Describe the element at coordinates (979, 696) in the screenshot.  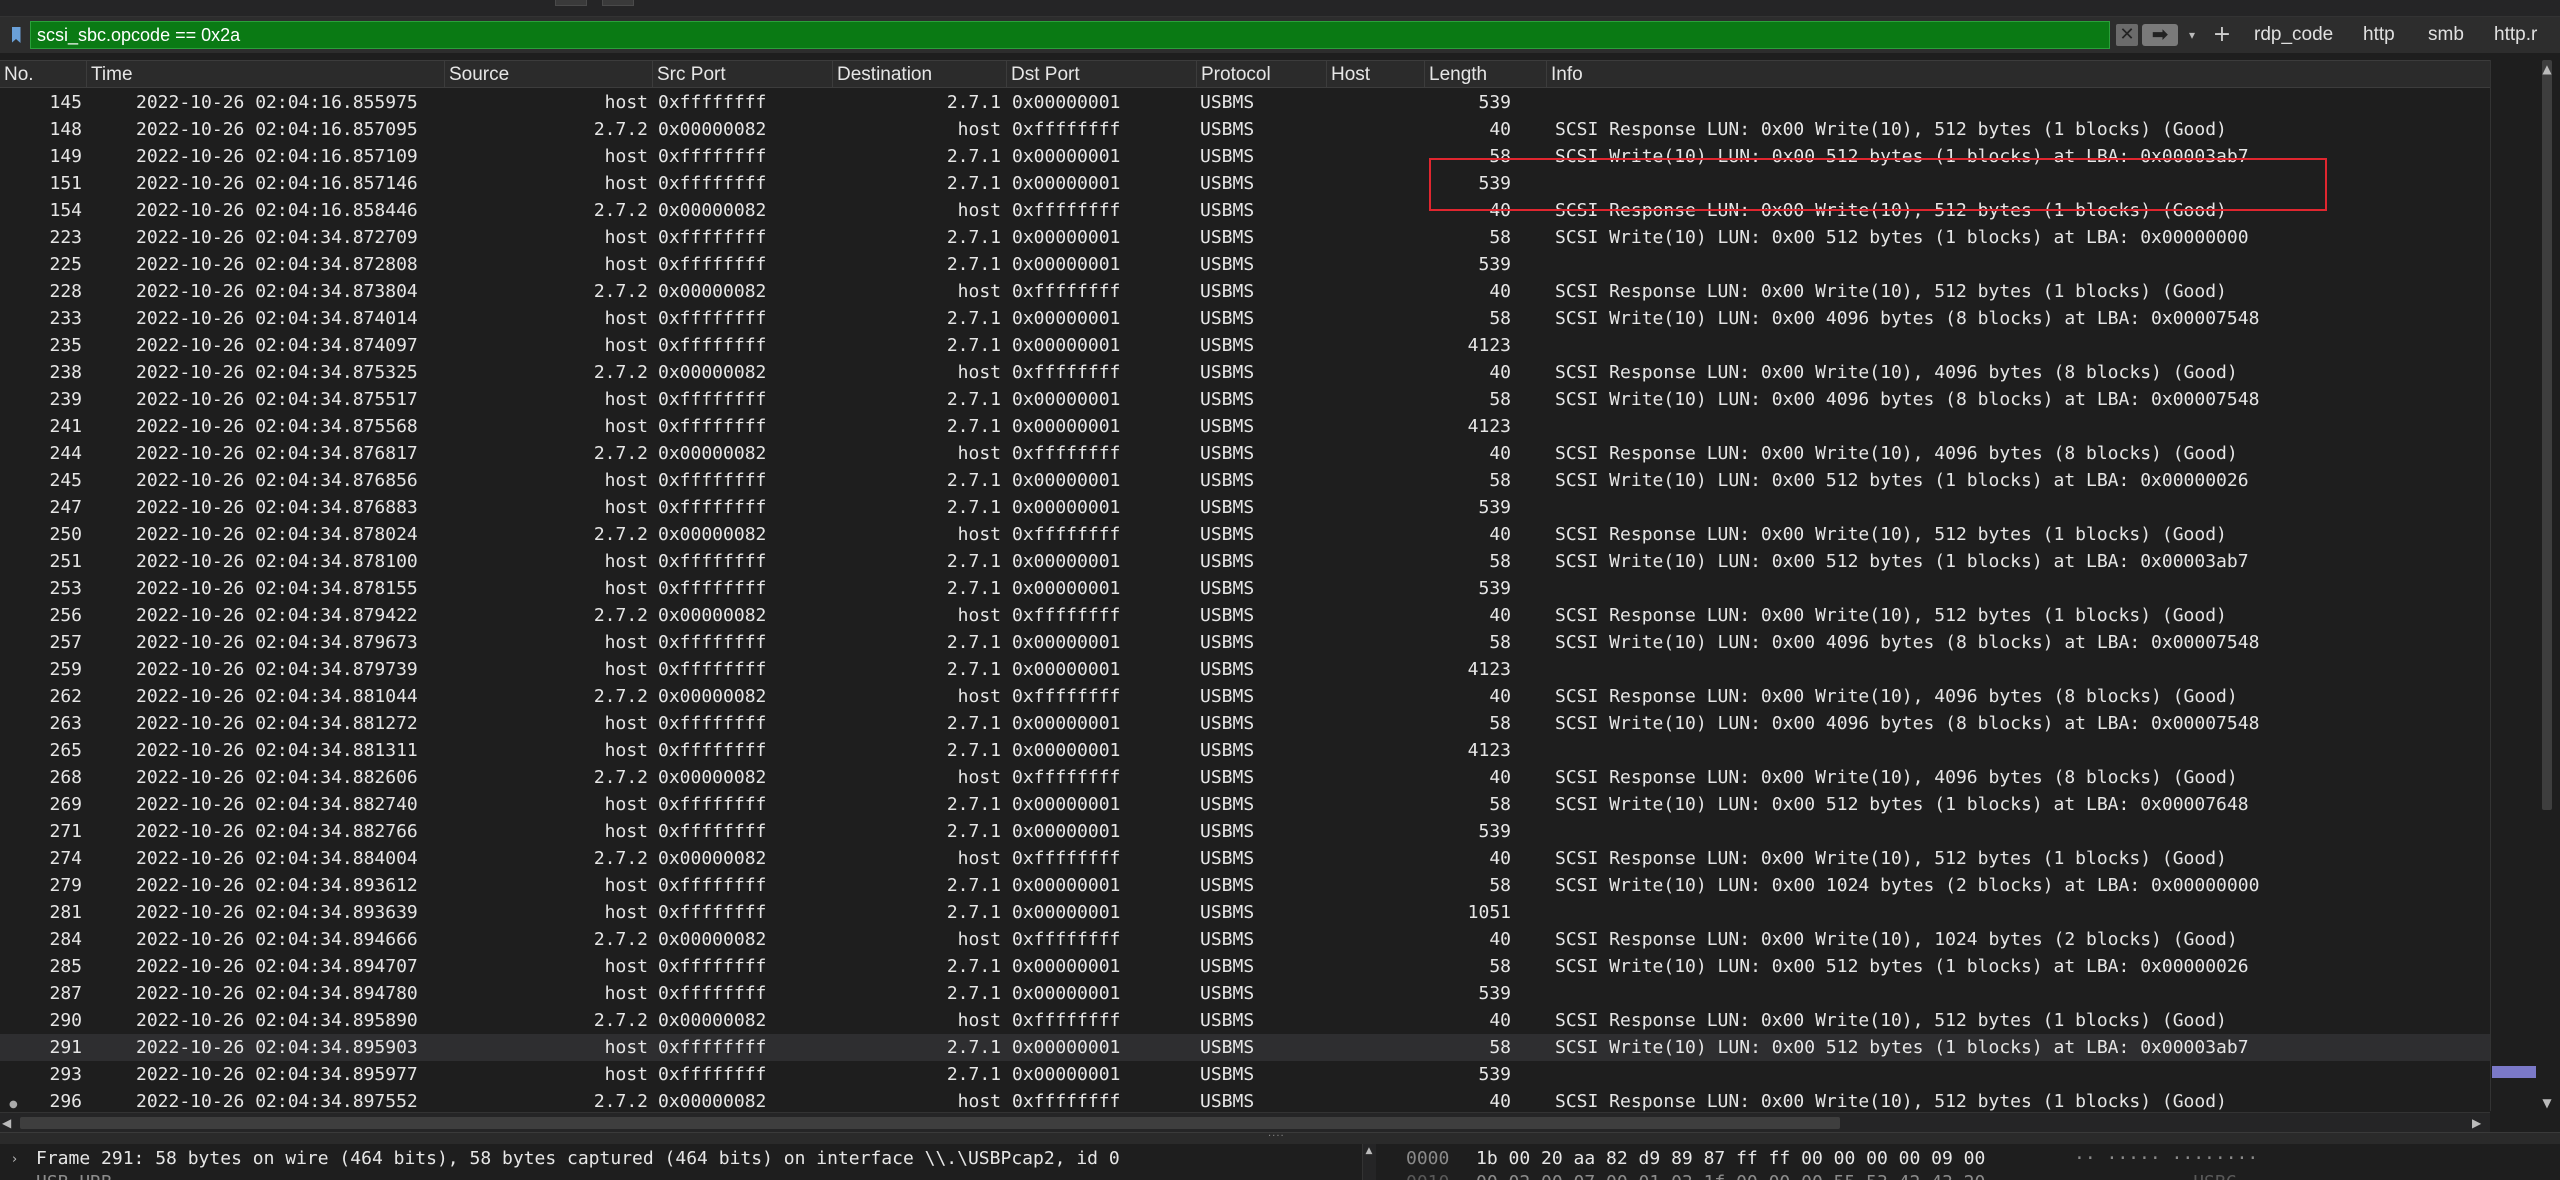
I see `cell-destination: host` at that location.